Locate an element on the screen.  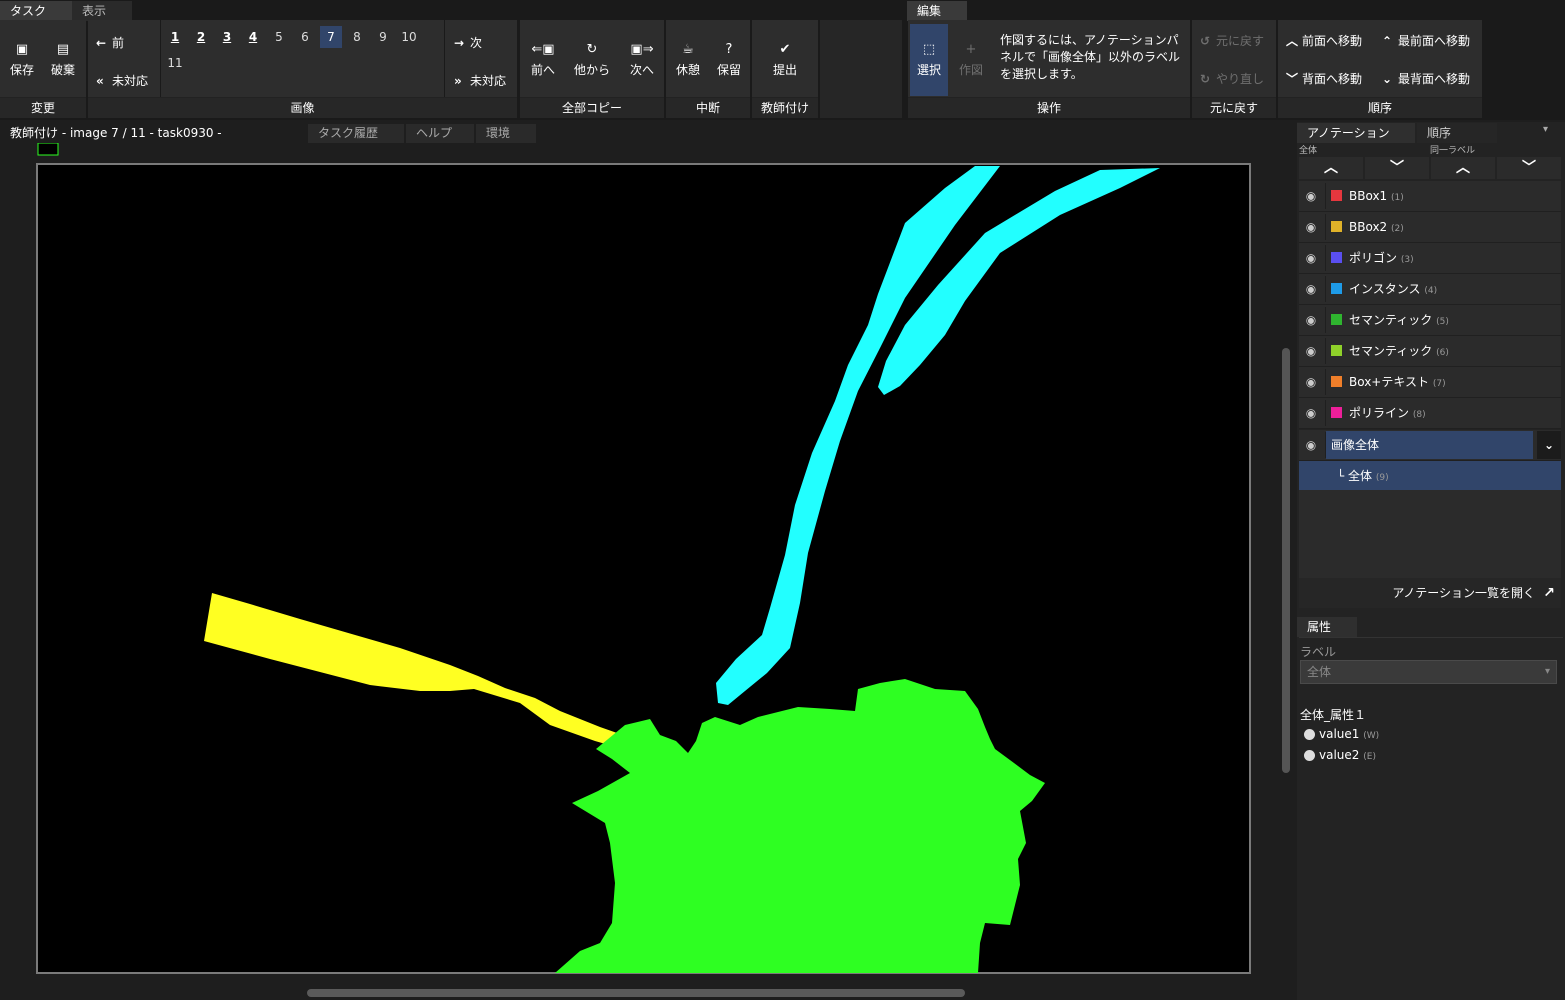
minimap-handle is located at coordinates (48, 149).